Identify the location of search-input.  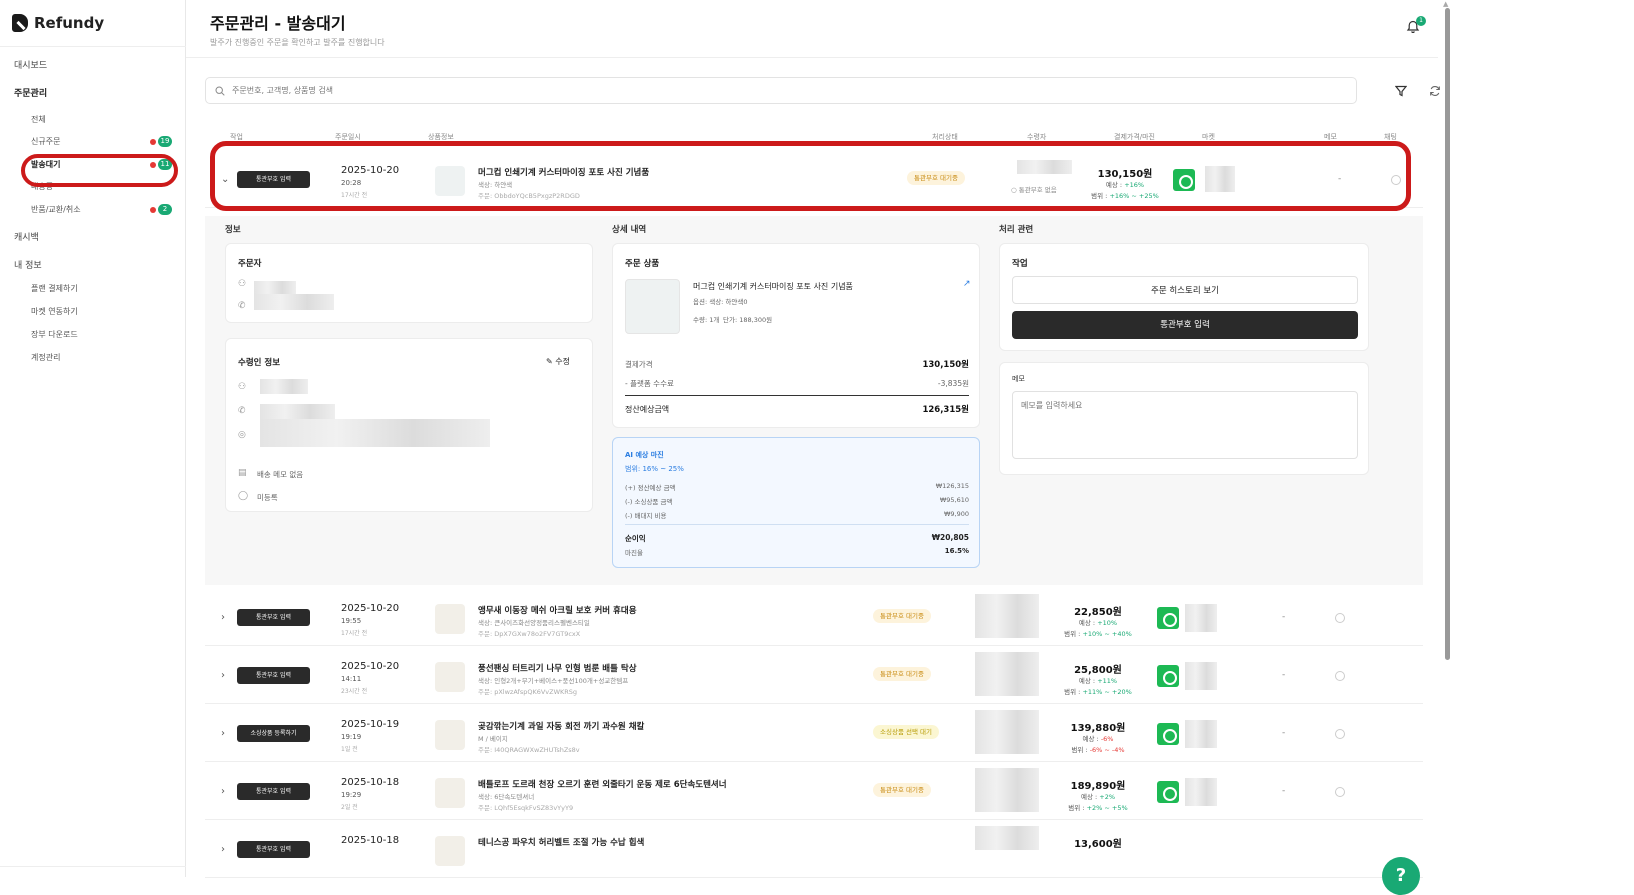
(782, 90).